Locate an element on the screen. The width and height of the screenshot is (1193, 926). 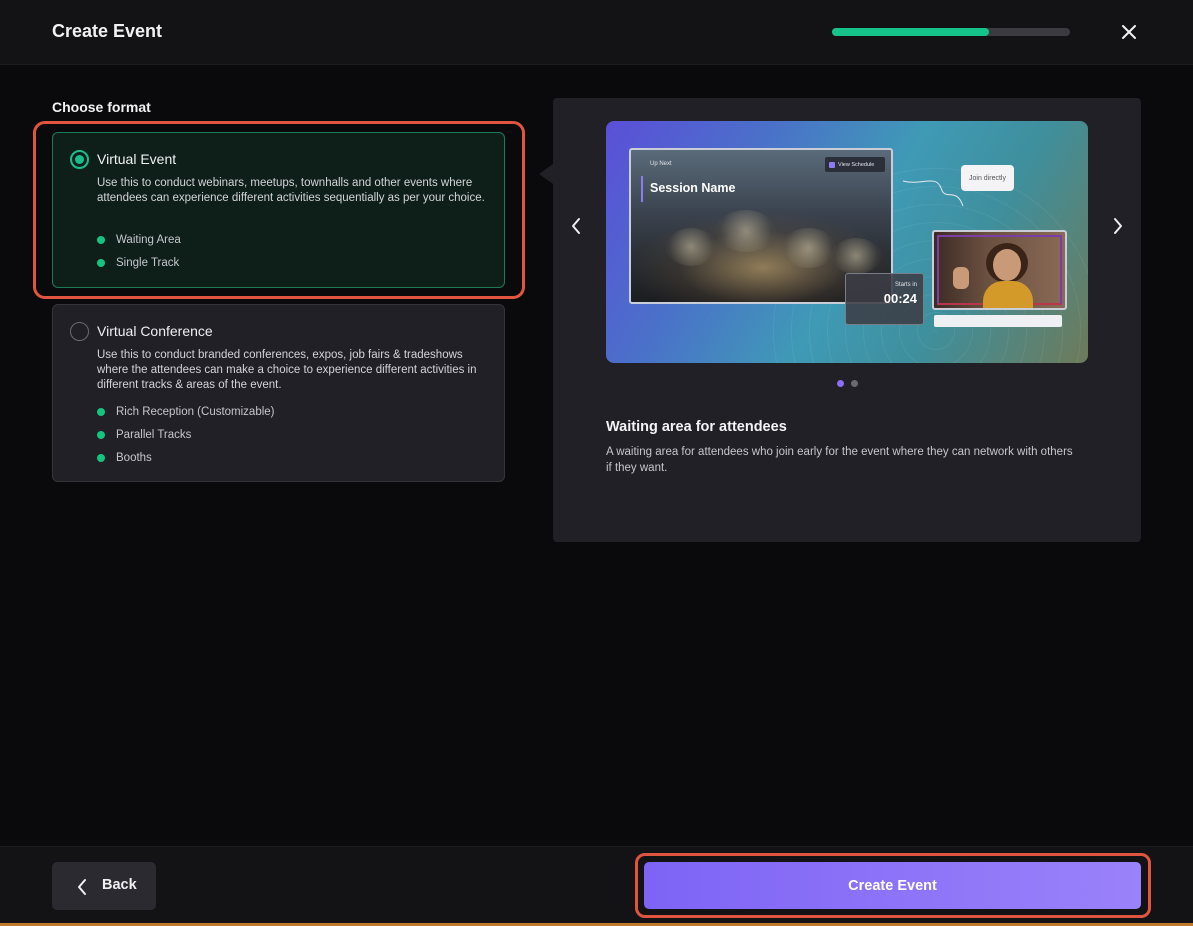
video-controls-bar is located at coordinates (998, 321).